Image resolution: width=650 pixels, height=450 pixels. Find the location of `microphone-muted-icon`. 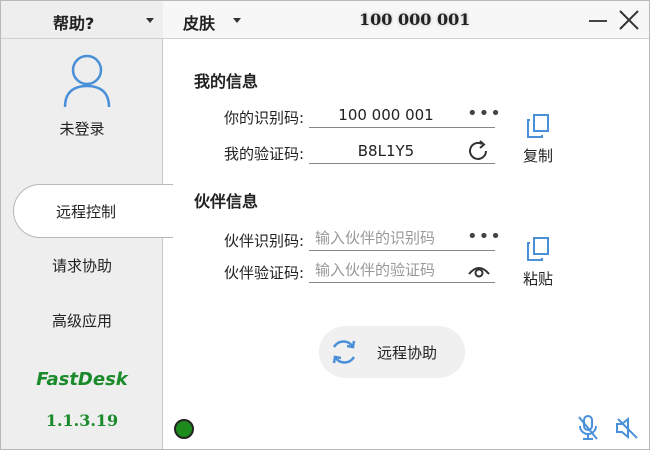

microphone-muted-icon is located at coordinates (588, 428).